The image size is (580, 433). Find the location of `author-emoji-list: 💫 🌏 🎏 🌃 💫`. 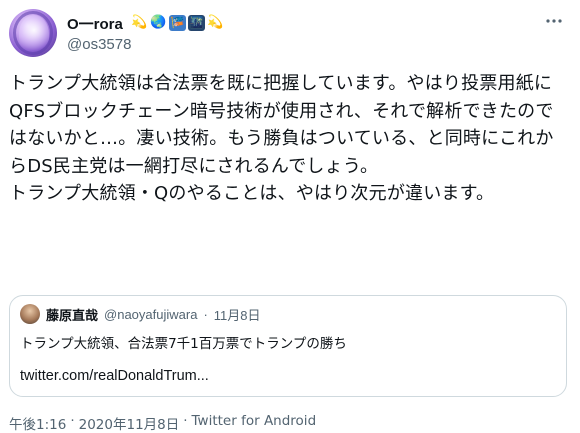

author-emoji-list: 💫 🌏 🎏 🌃 💫 is located at coordinates (177, 23).